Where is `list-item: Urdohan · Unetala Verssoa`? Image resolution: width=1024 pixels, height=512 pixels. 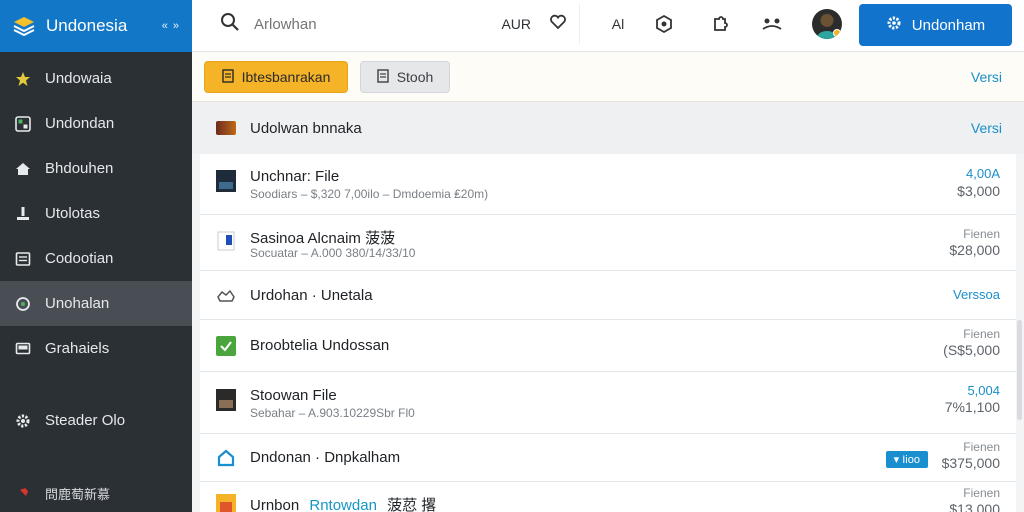
list-item: Urdohan · Unetala Verssoa is located at coordinates (608, 295).